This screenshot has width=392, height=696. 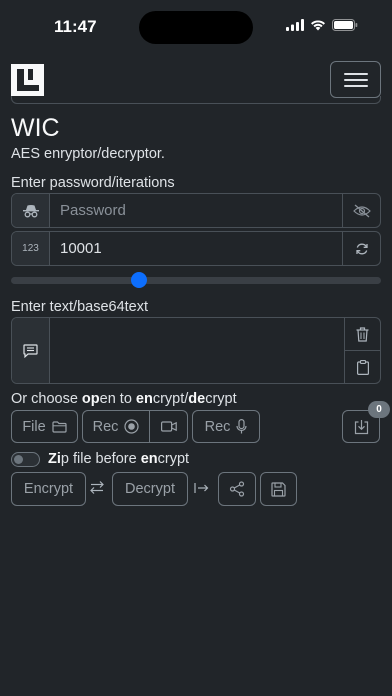 I want to click on record-audio-button: Rec, so click(x=226, y=426).